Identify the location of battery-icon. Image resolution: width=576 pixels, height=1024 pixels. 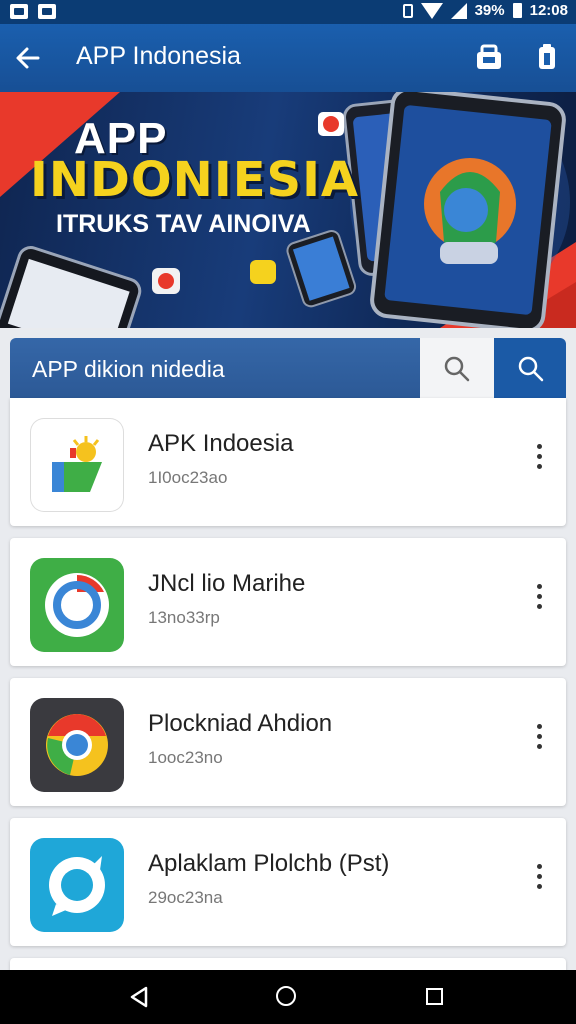
(517, 10).